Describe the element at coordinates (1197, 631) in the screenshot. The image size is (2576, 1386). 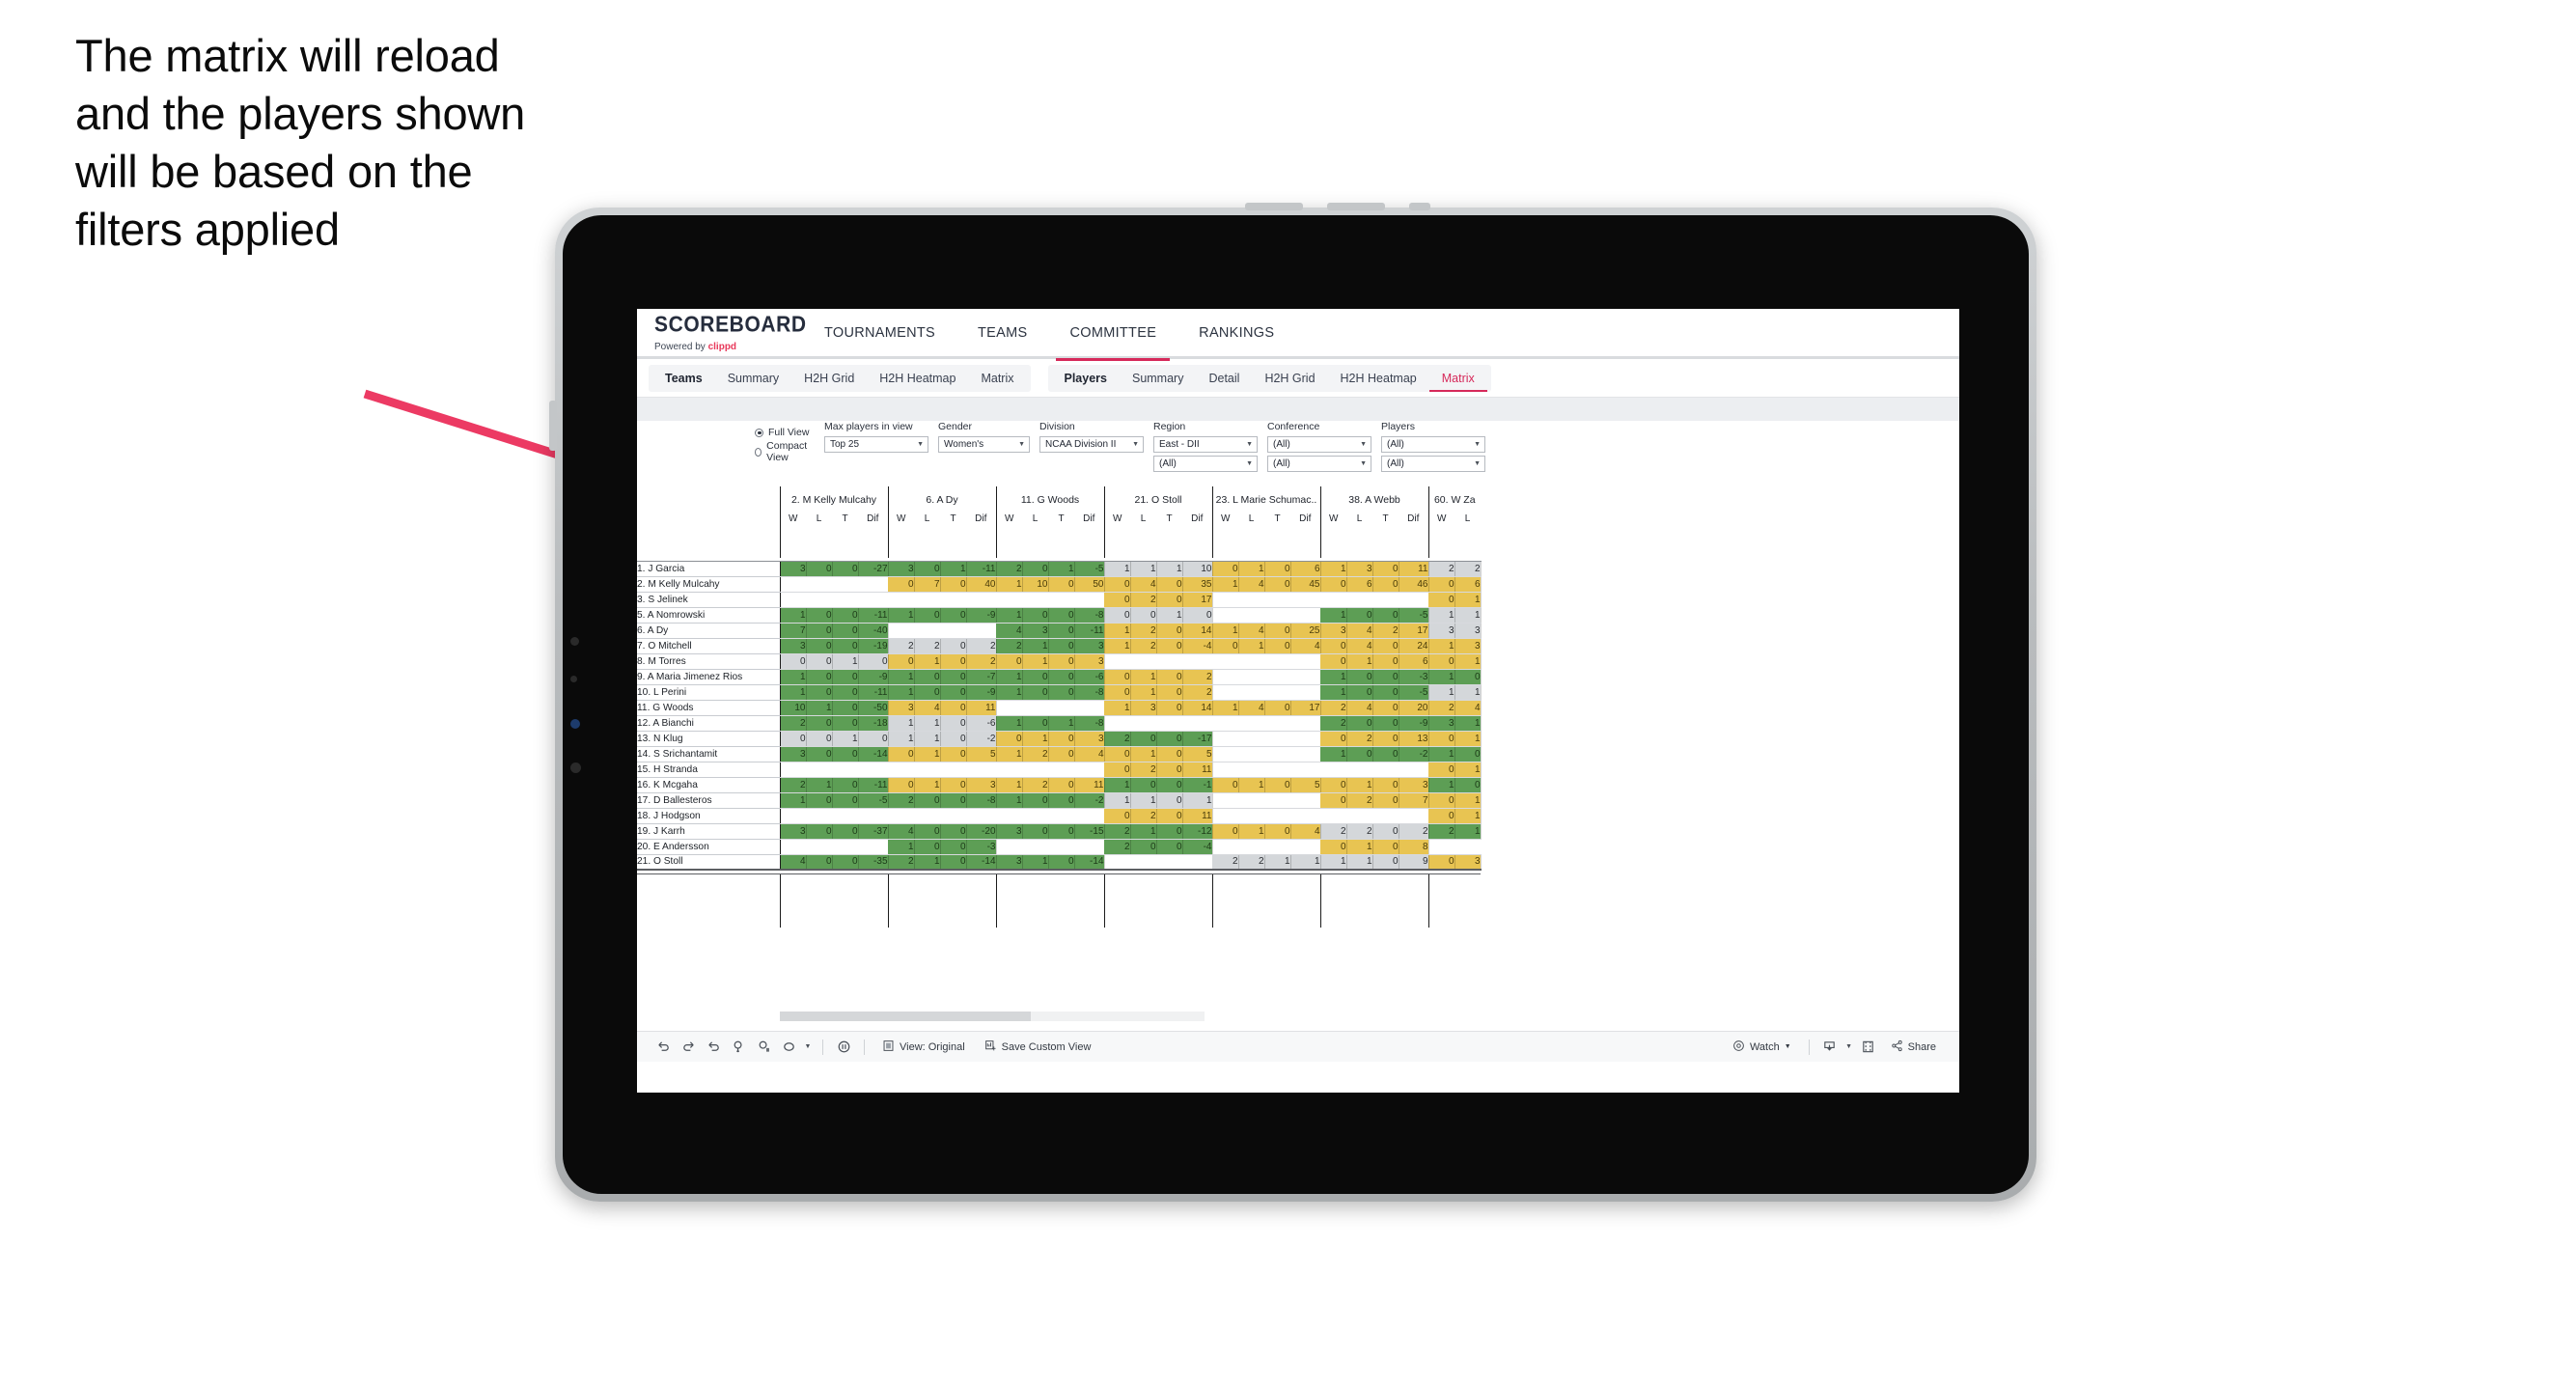
I see `matrix-cell: 14` at that location.